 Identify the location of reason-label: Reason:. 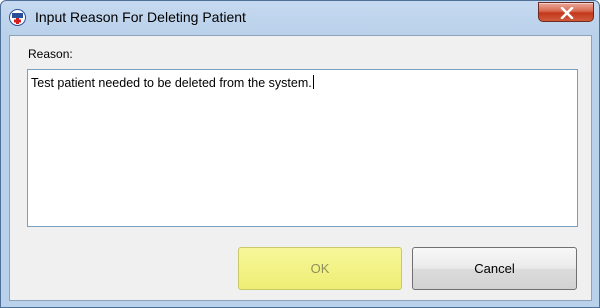
(50, 54).